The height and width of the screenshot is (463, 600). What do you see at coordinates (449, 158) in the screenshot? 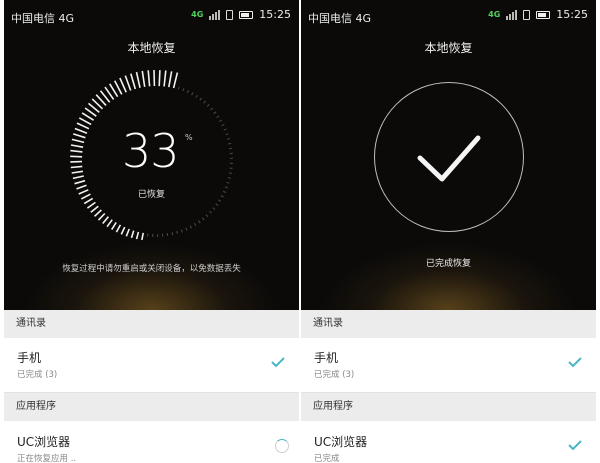
I see `checkmark-icon` at bounding box center [449, 158].